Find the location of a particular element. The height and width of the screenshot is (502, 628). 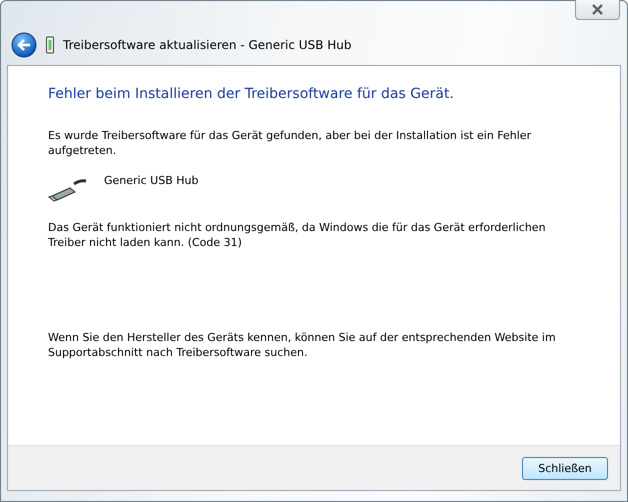

close-dialog-button: Schließen is located at coordinates (565, 468).